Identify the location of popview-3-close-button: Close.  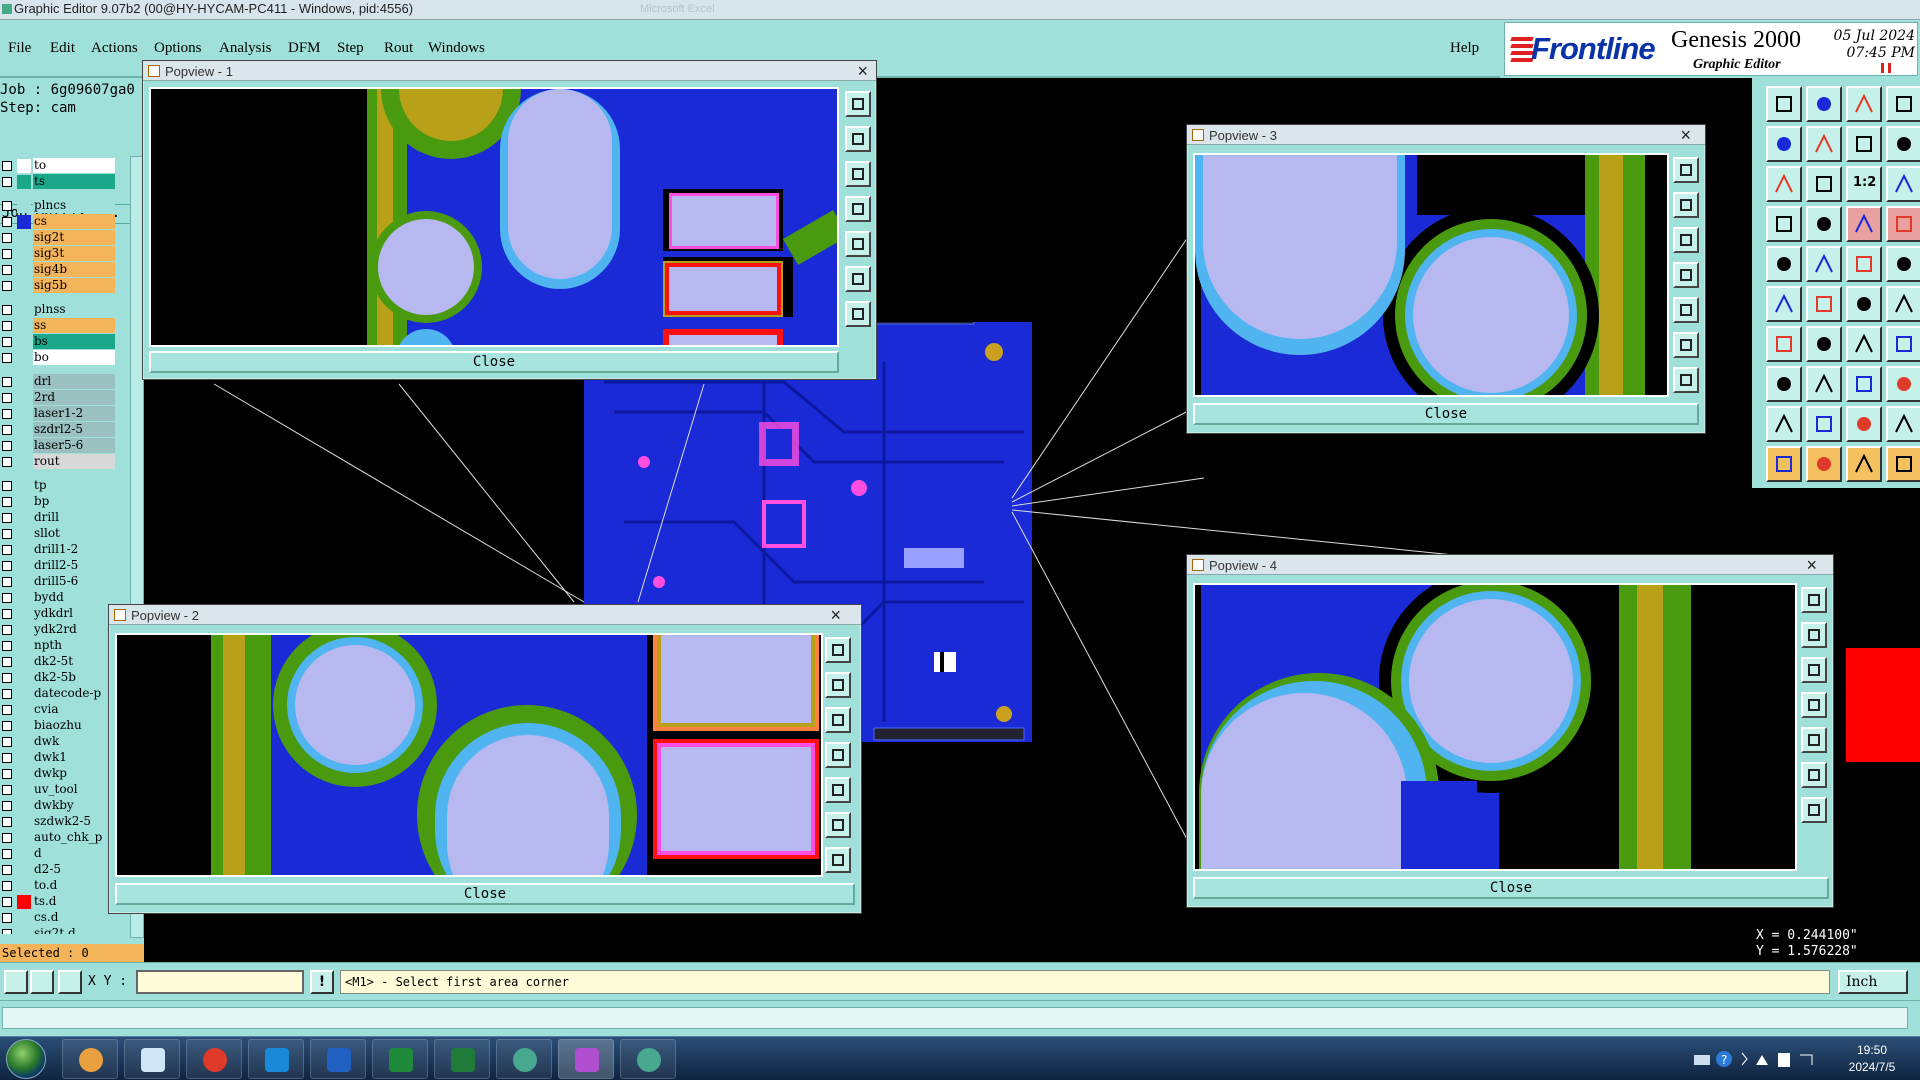
(1446, 414).